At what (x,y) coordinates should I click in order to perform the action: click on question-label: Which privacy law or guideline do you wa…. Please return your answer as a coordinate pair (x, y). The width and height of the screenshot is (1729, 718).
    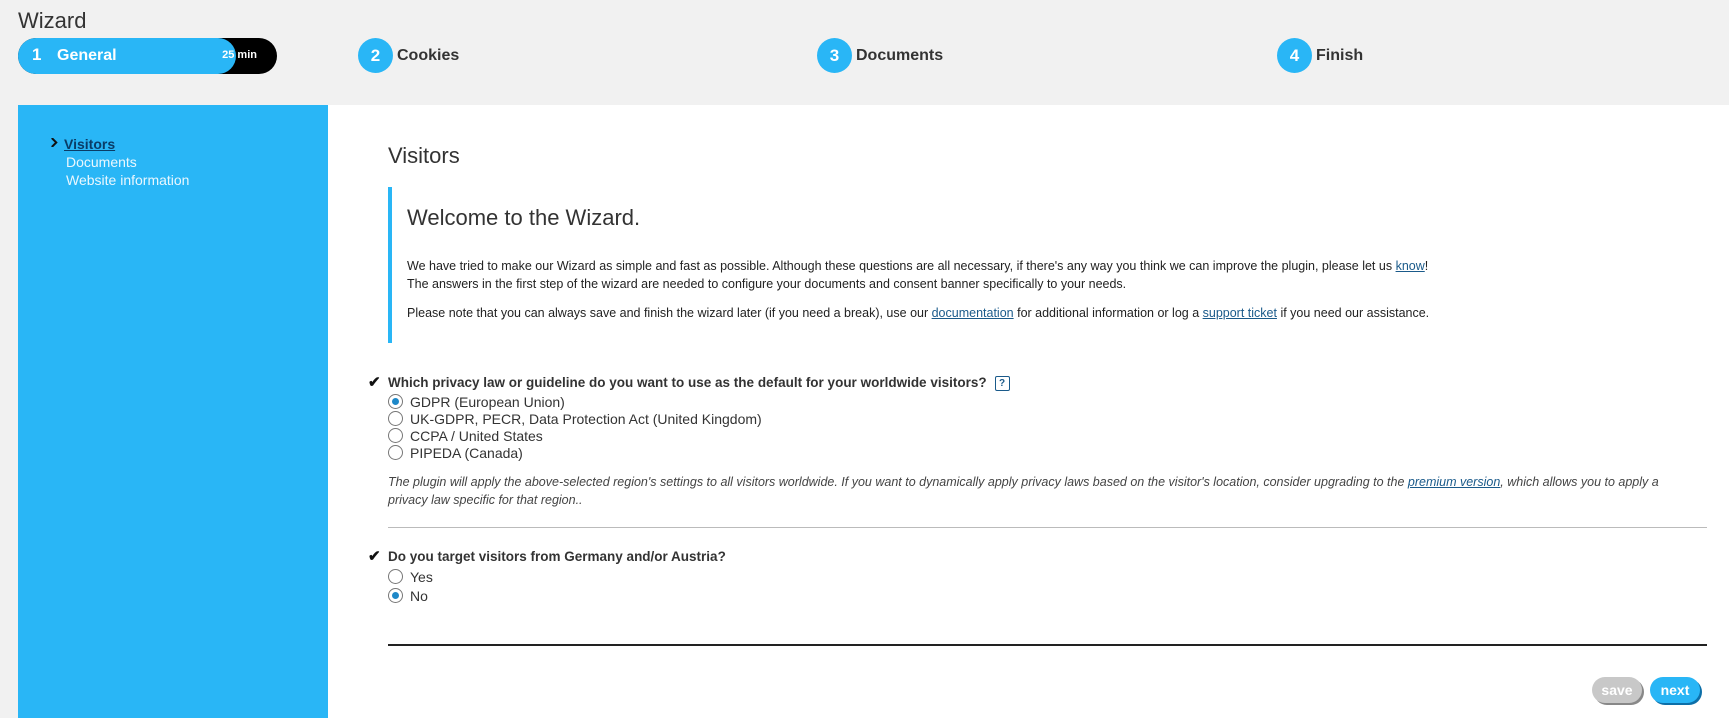
    Looking at the image, I should click on (687, 382).